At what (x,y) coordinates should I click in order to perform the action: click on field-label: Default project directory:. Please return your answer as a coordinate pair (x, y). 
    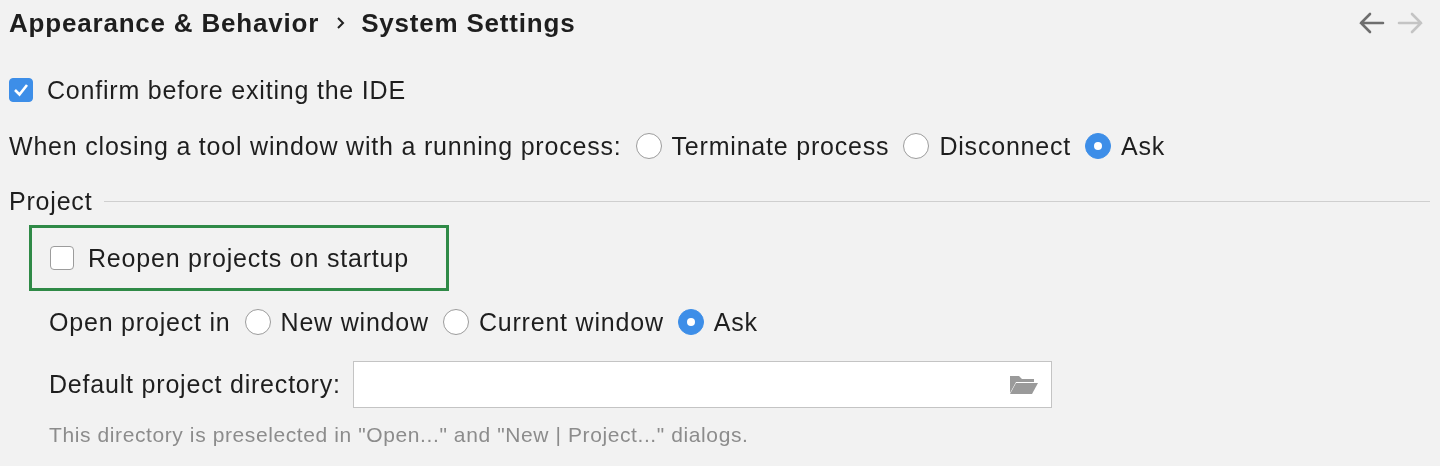
    Looking at the image, I should click on (195, 384).